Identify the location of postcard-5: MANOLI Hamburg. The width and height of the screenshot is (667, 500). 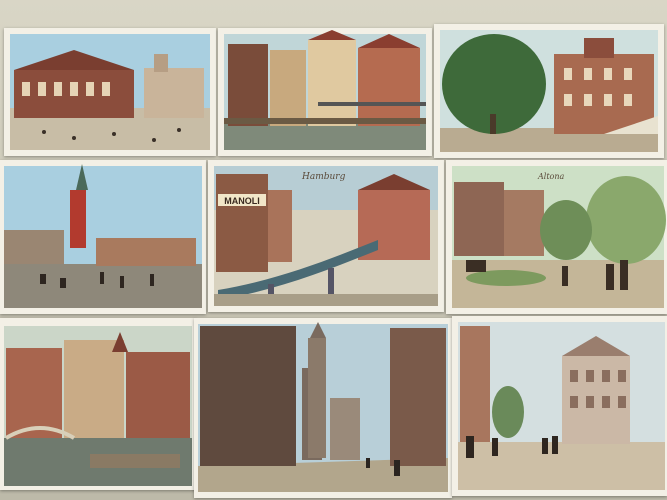
(326, 236).